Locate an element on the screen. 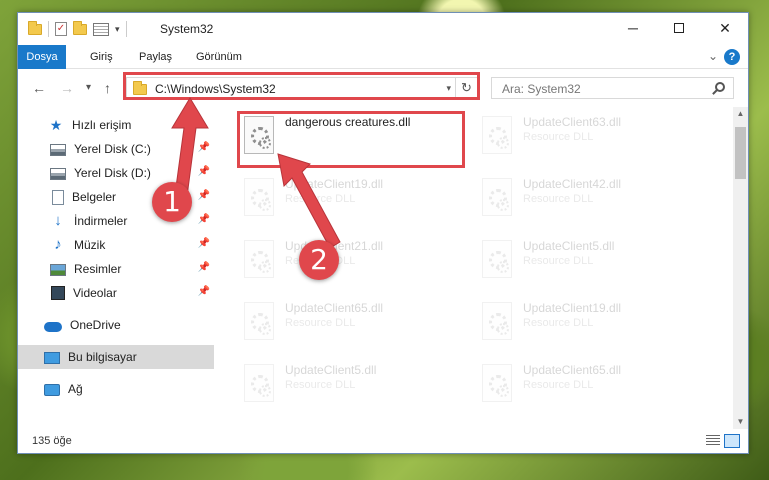  tab-file: Dosya is located at coordinates (42, 57).